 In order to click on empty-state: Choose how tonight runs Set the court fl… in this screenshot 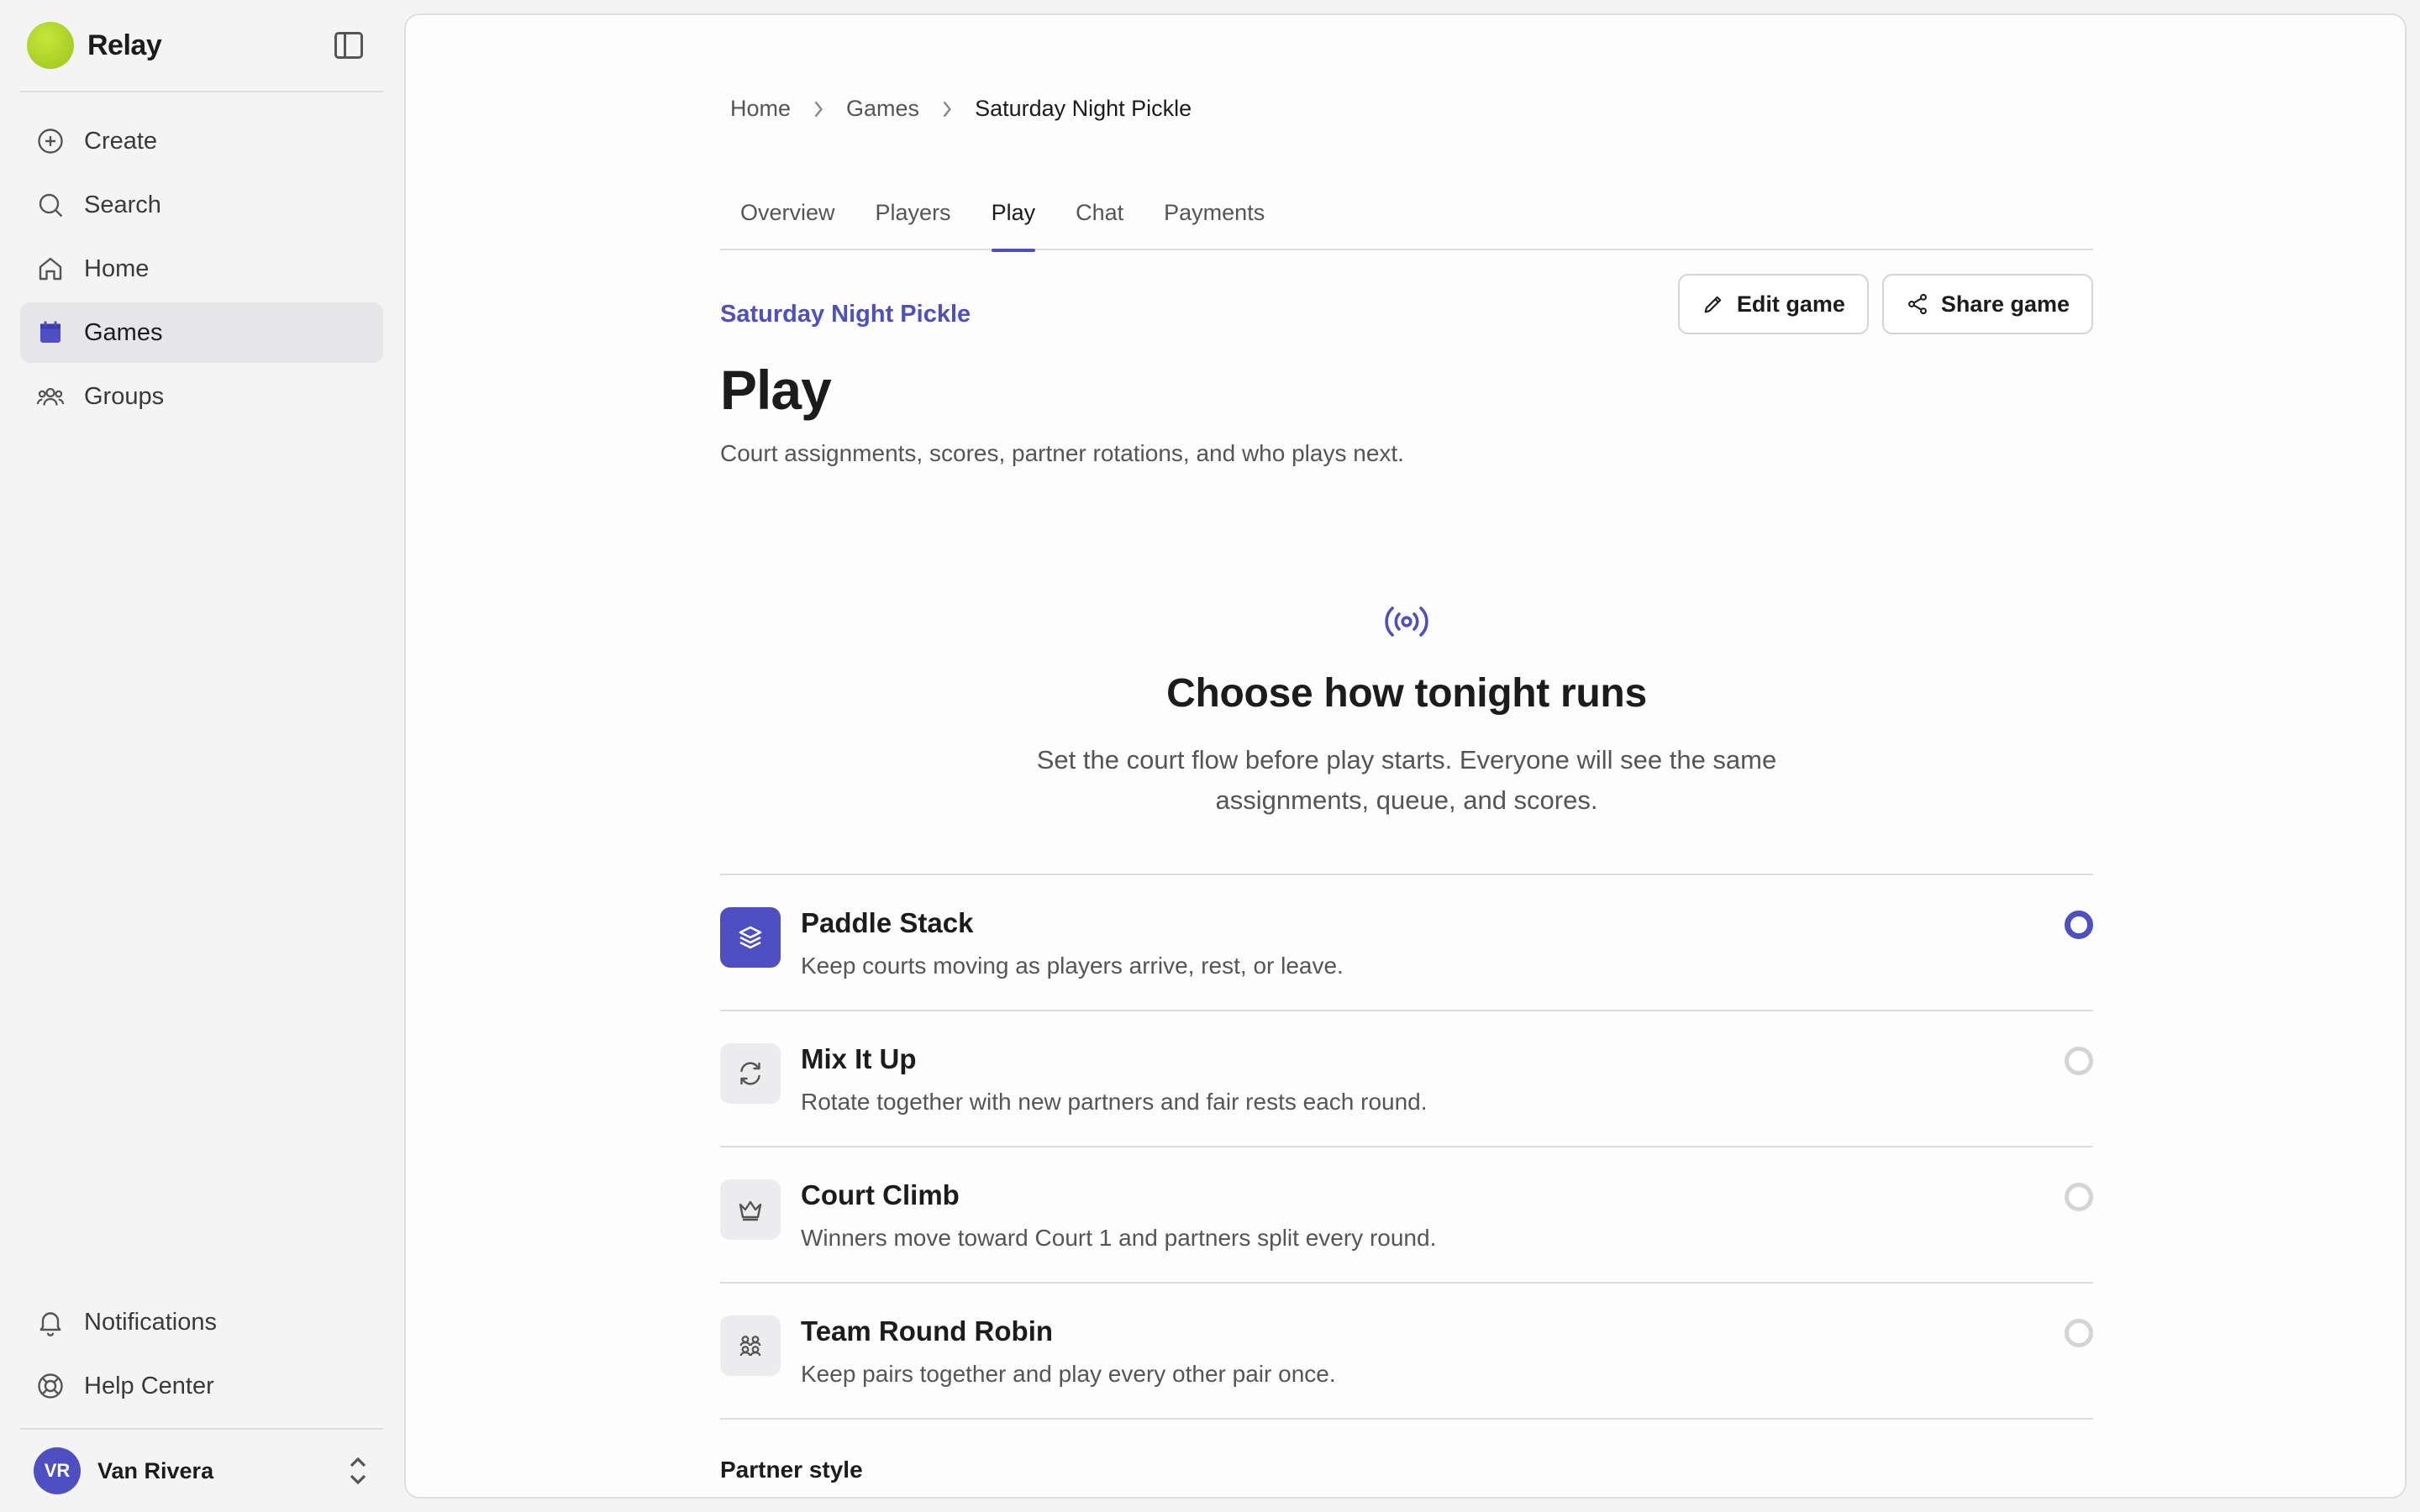, I will do `click(1407, 712)`.